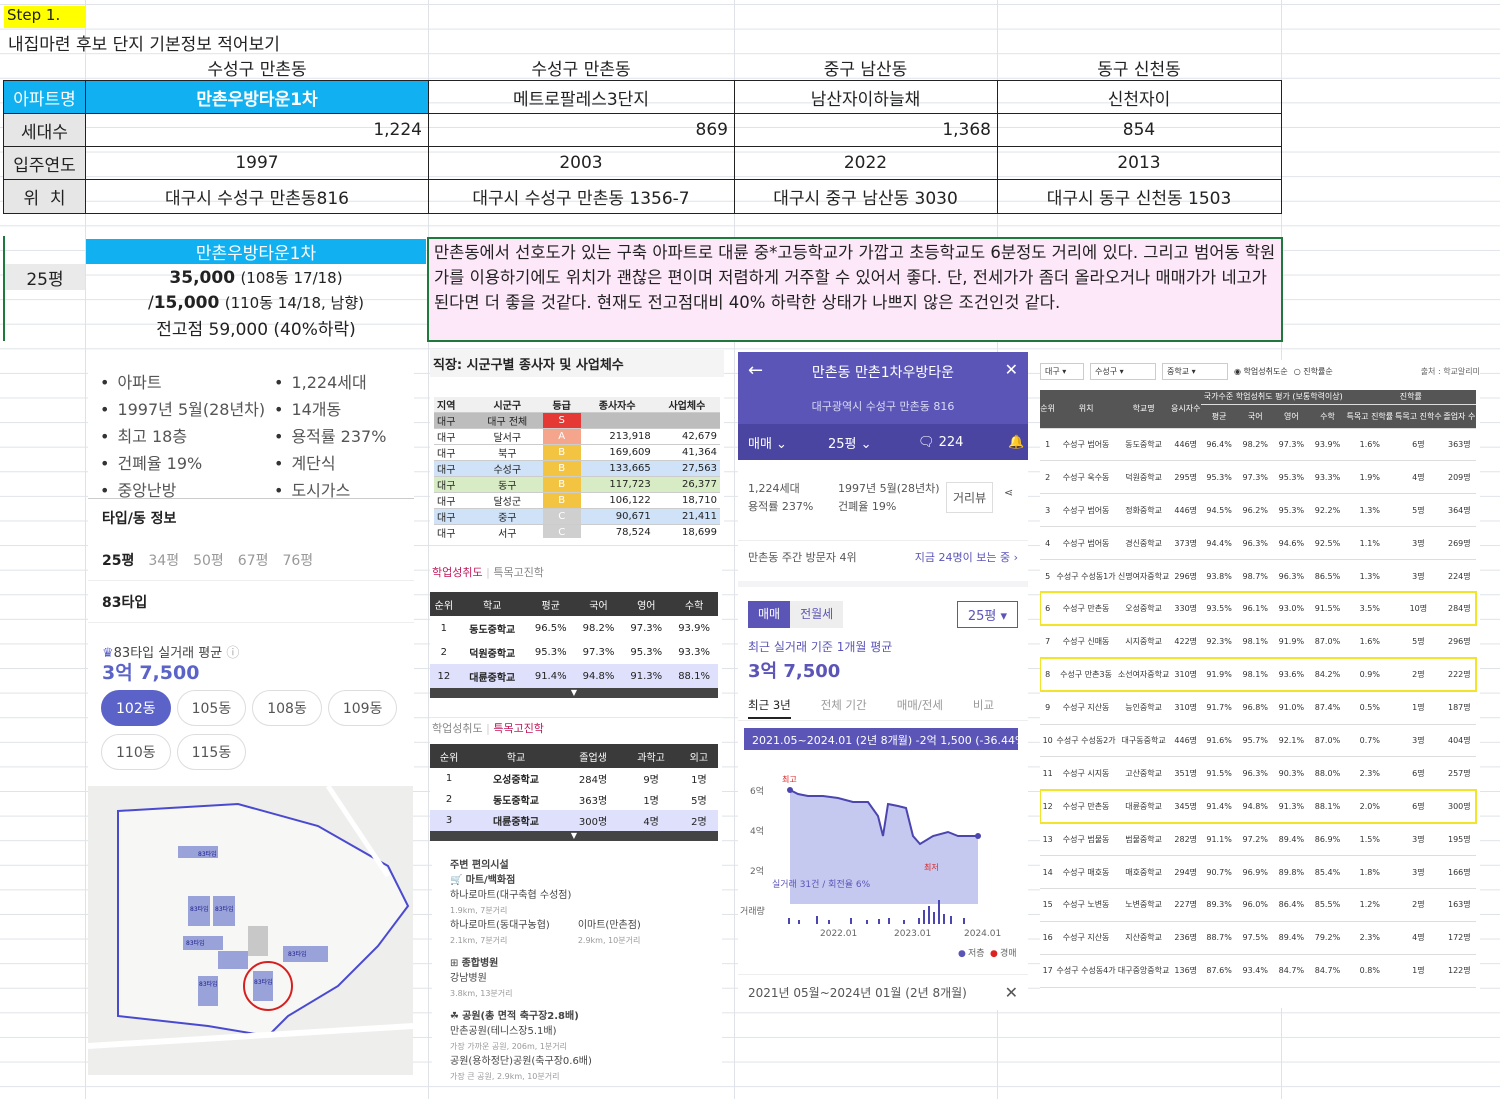 The image size is (1500, 1099). What do you see at coordinates (1313, 371) in the screenshot?
I see `sort-admission-radio: ○ 진학률순` at bounding box center [1313, 371].